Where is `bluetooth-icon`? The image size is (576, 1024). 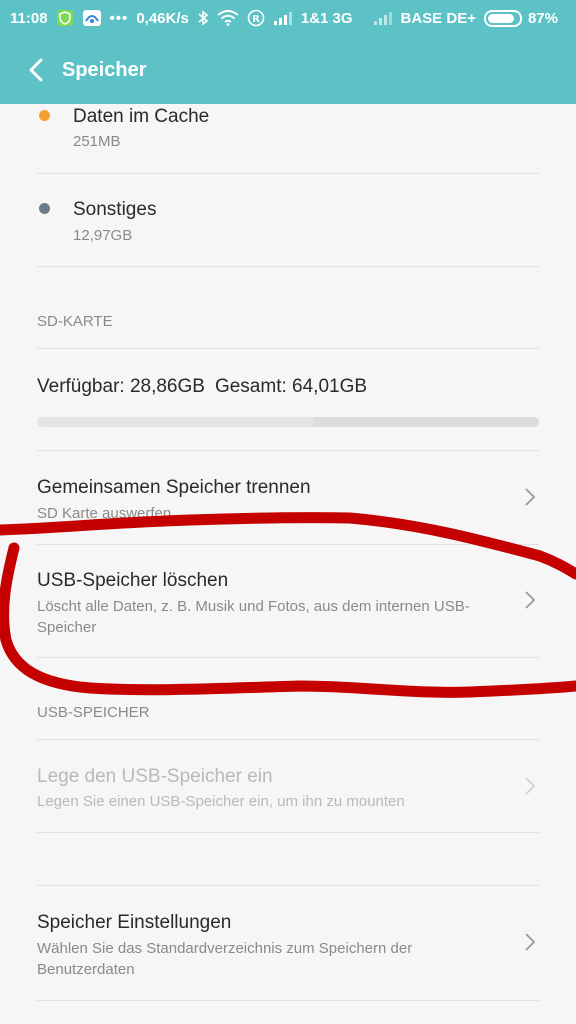 bluetooth-icon is located at coordinates (203, 18).